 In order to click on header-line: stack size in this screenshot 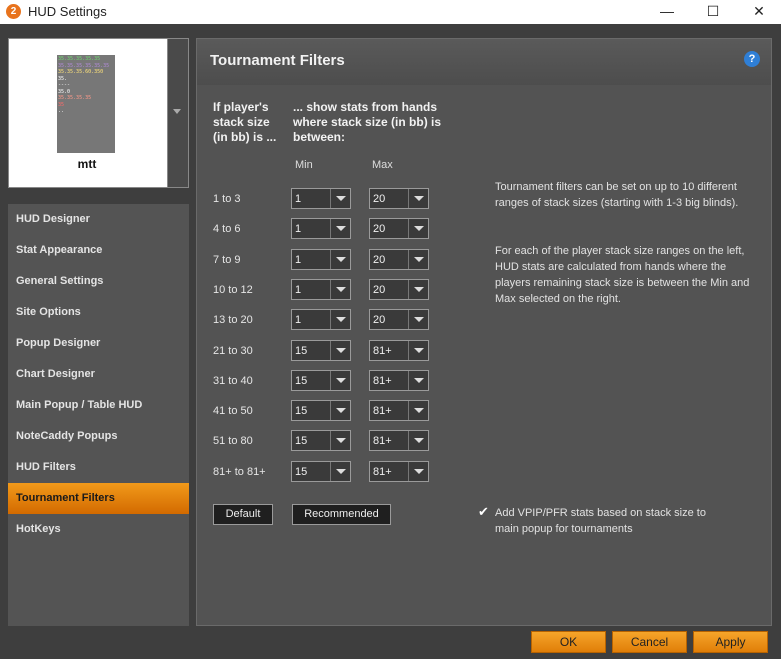, I will do `click(241, 122)`.